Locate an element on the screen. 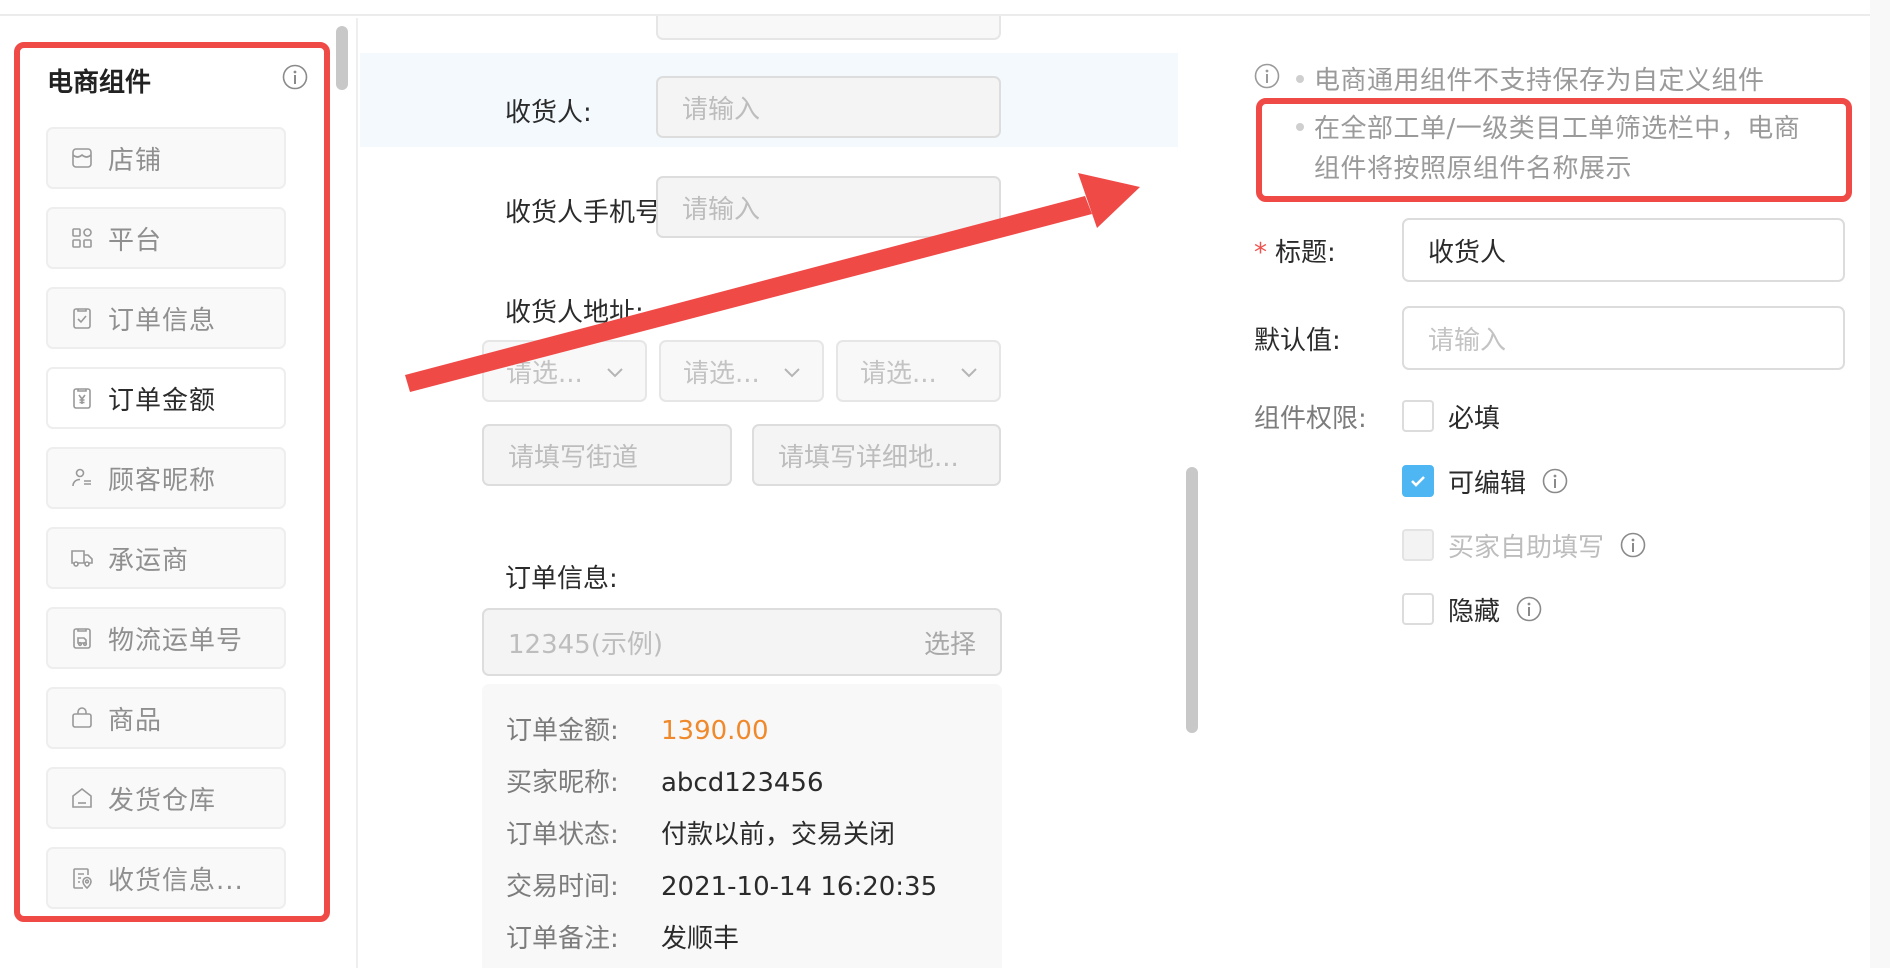  warehouse-icon is located at coordinates (82, 798).